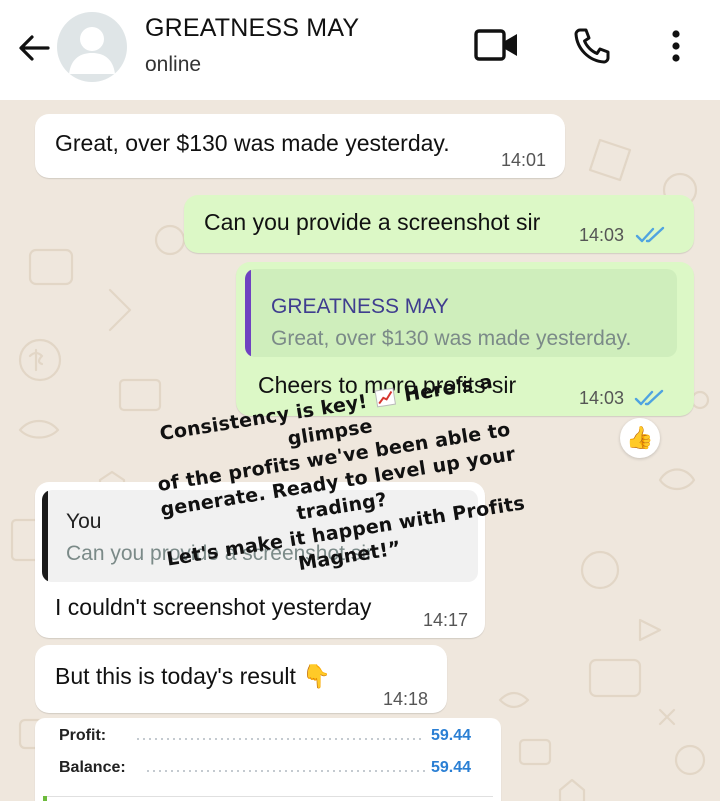  I want to click on more-options-icon, so click(676, 48).